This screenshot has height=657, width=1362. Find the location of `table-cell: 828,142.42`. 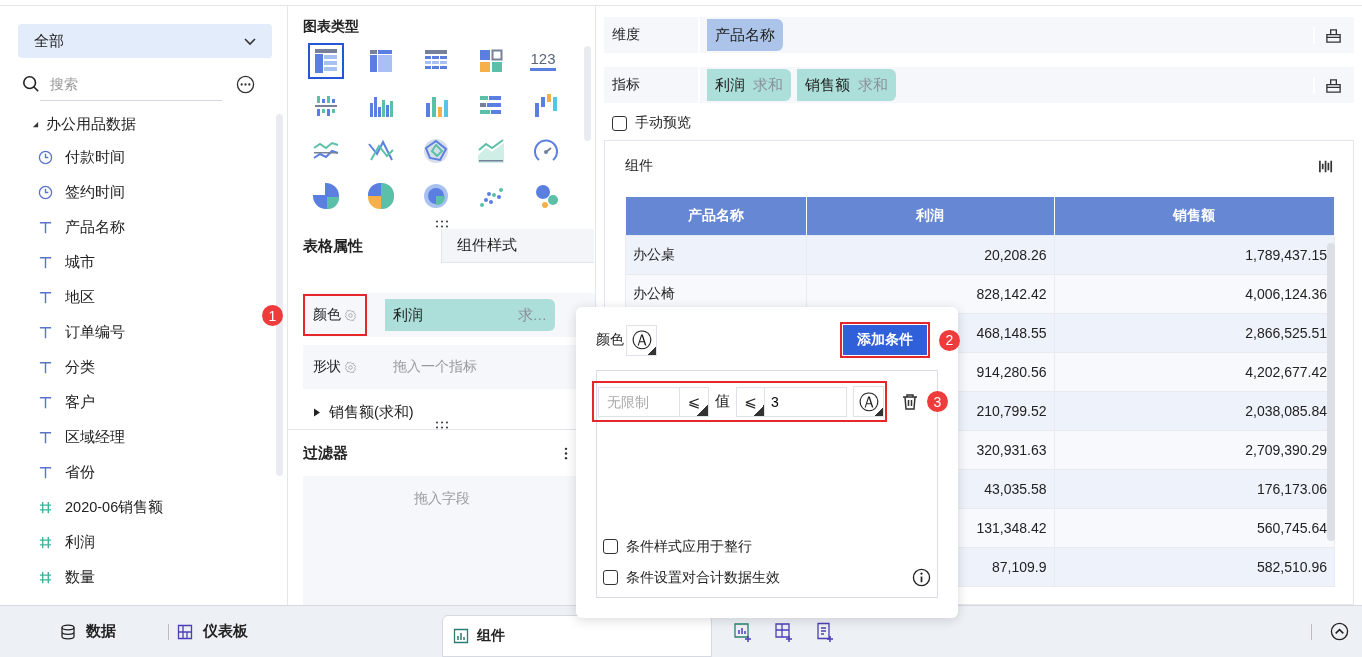

table-cell: 828,142.42 is located at coordinates (1011, 294).